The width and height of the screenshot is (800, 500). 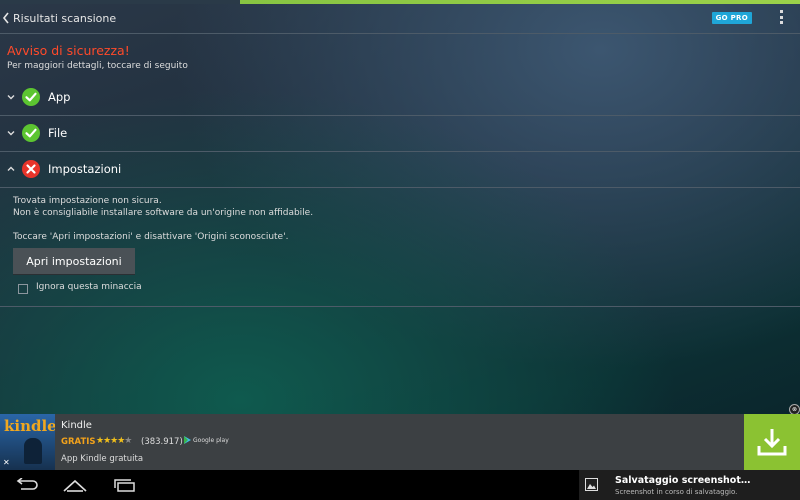 What do you see at coordinates (102, 459) in the screenshot?
I see `ad-description: App Kindle gratuita` at bounding box center [102, 459].